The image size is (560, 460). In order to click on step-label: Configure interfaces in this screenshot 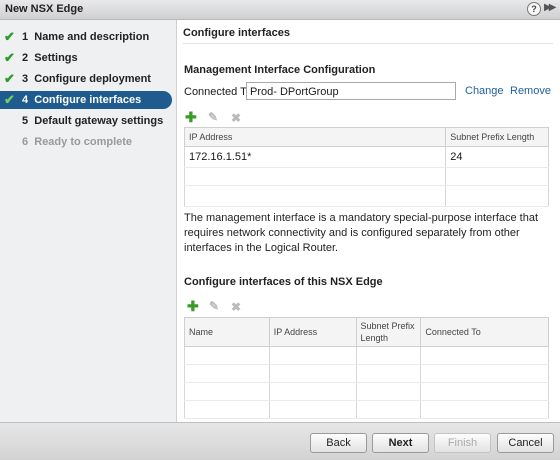, I will do `click(88, 100)`.